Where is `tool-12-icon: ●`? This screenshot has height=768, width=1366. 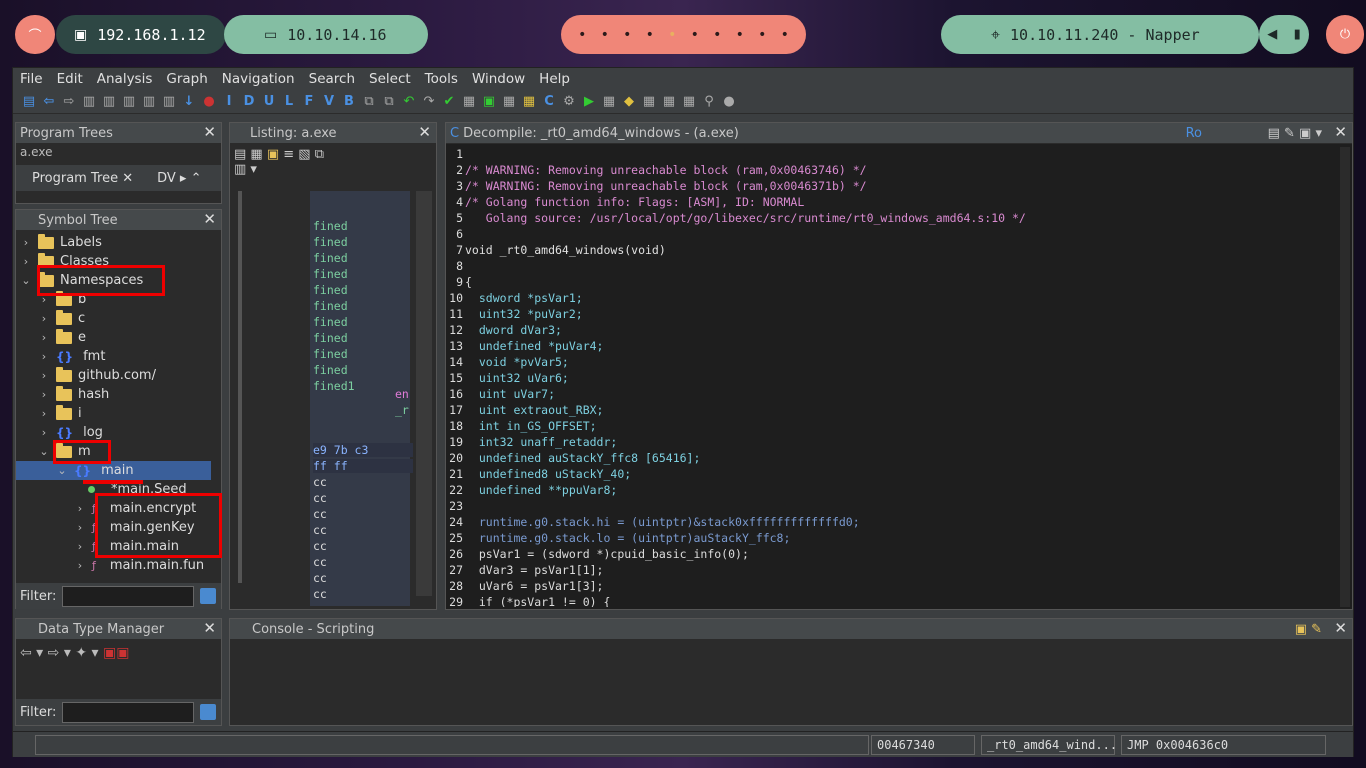 tool-12-icon: ● is located at coordinates (729, 102).